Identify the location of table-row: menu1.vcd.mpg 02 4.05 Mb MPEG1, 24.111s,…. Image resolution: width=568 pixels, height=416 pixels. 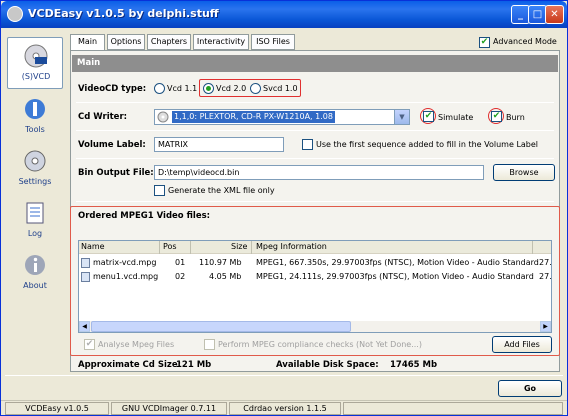
(315, 277).